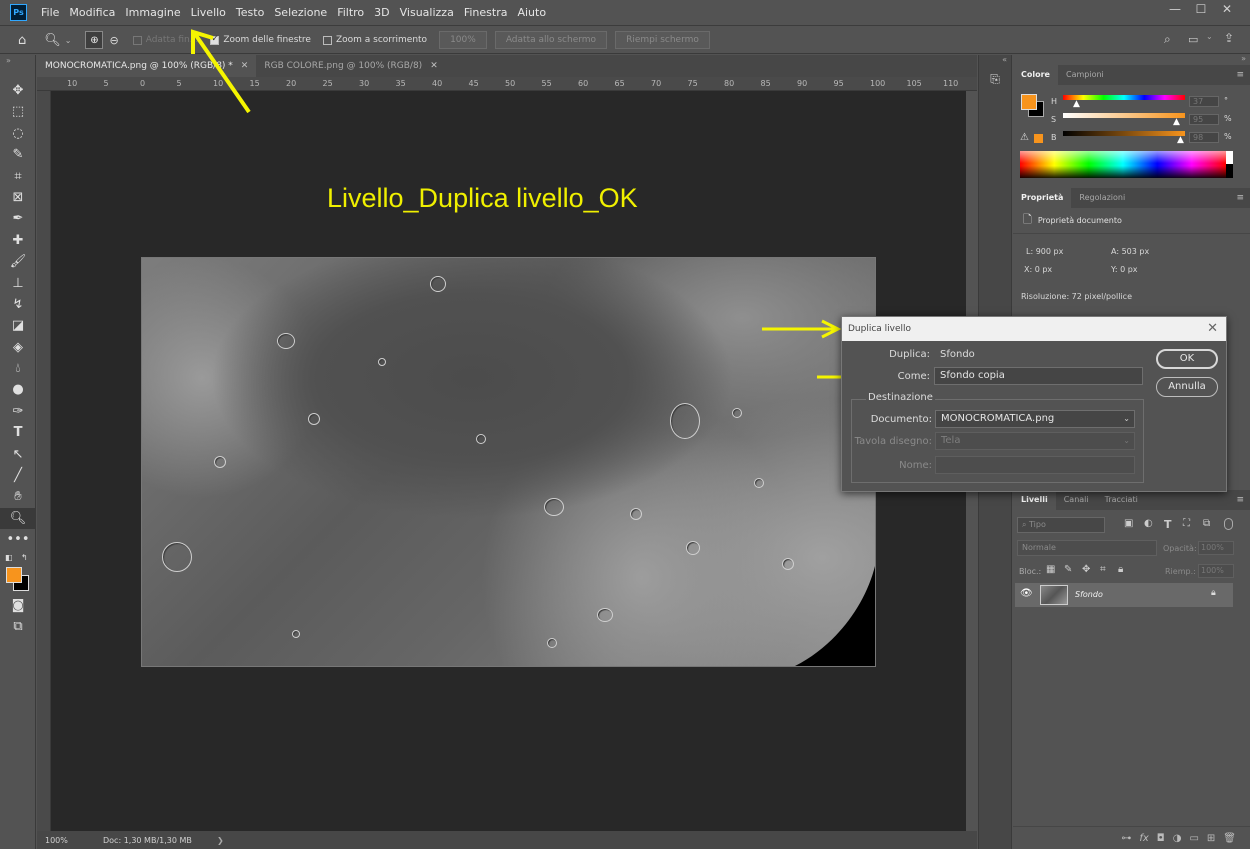  What do you see at coordinates (1126, 838) in the screenshot?
I see `link-layers-icon: ⊶` at bounding box center [1126, 838].